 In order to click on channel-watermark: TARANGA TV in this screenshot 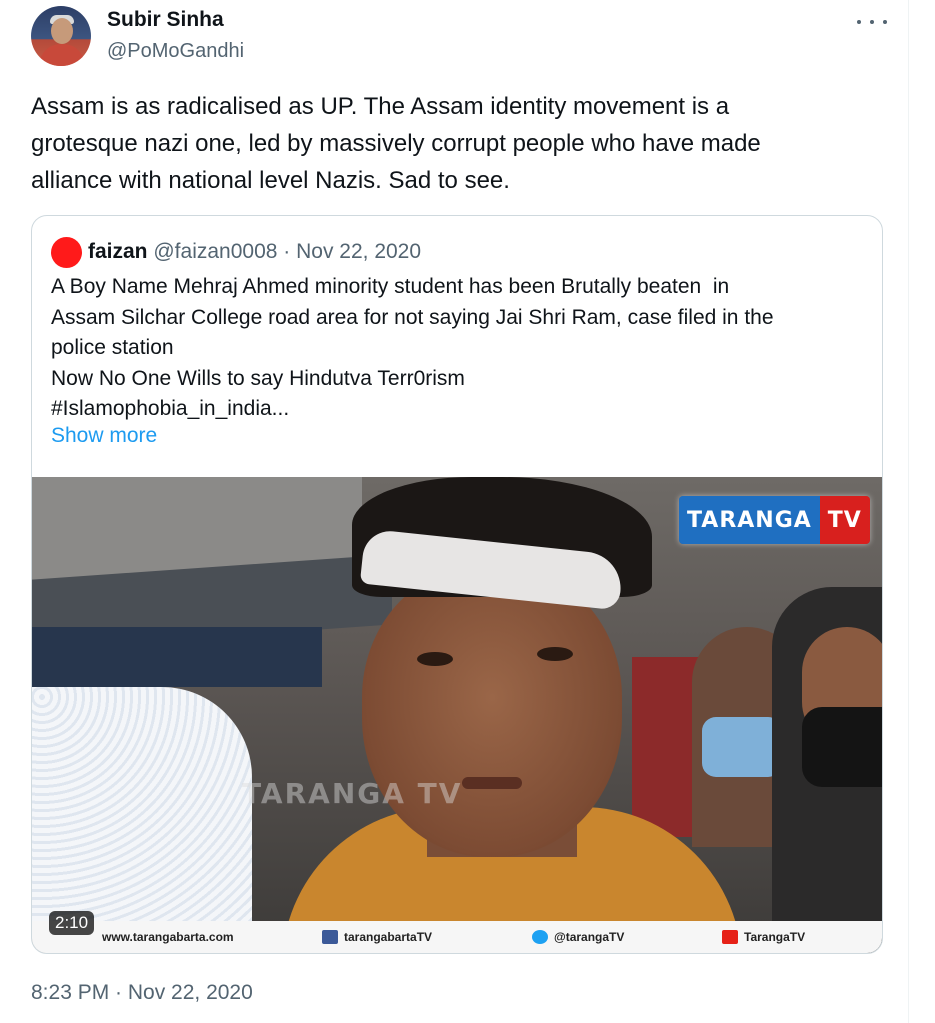, I will do `click(352, 793)`.